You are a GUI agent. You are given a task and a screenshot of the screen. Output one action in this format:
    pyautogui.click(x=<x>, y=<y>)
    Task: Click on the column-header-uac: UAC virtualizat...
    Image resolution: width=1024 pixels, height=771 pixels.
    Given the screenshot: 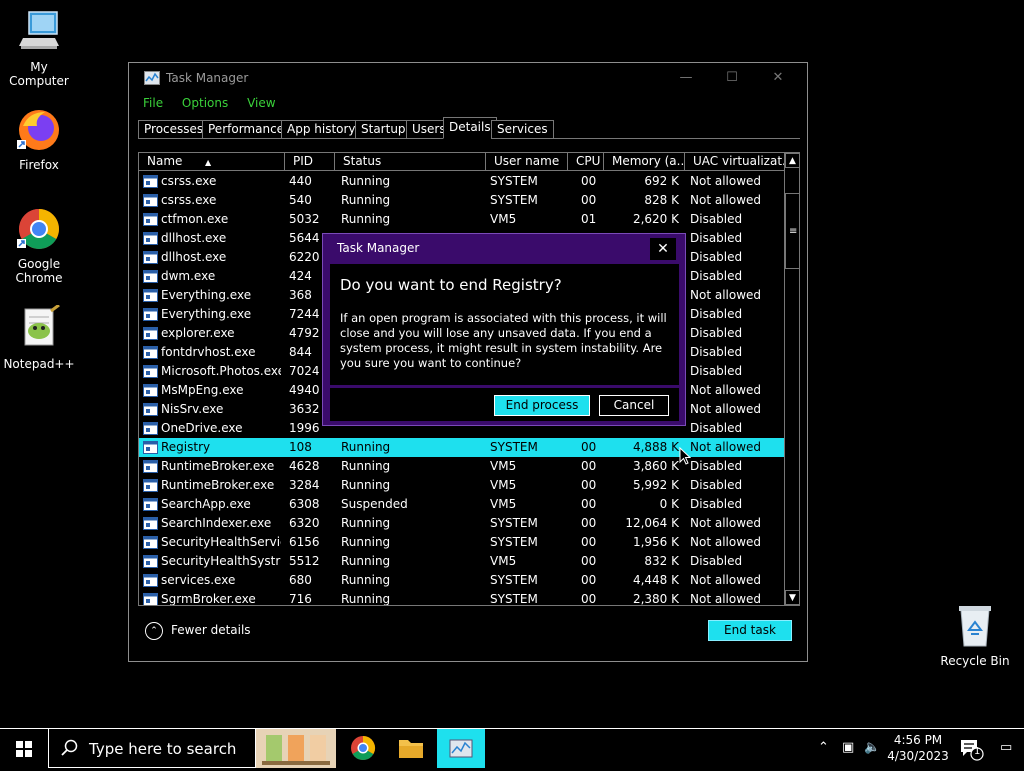 What is the action you would take?
    pyautogui.click(x=734, y=162)
    